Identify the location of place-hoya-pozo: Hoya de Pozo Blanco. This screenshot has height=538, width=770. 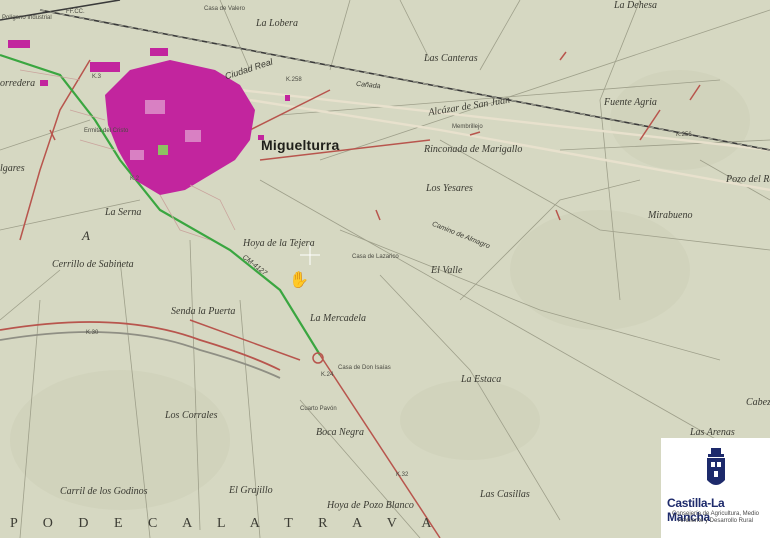
(370, 505).